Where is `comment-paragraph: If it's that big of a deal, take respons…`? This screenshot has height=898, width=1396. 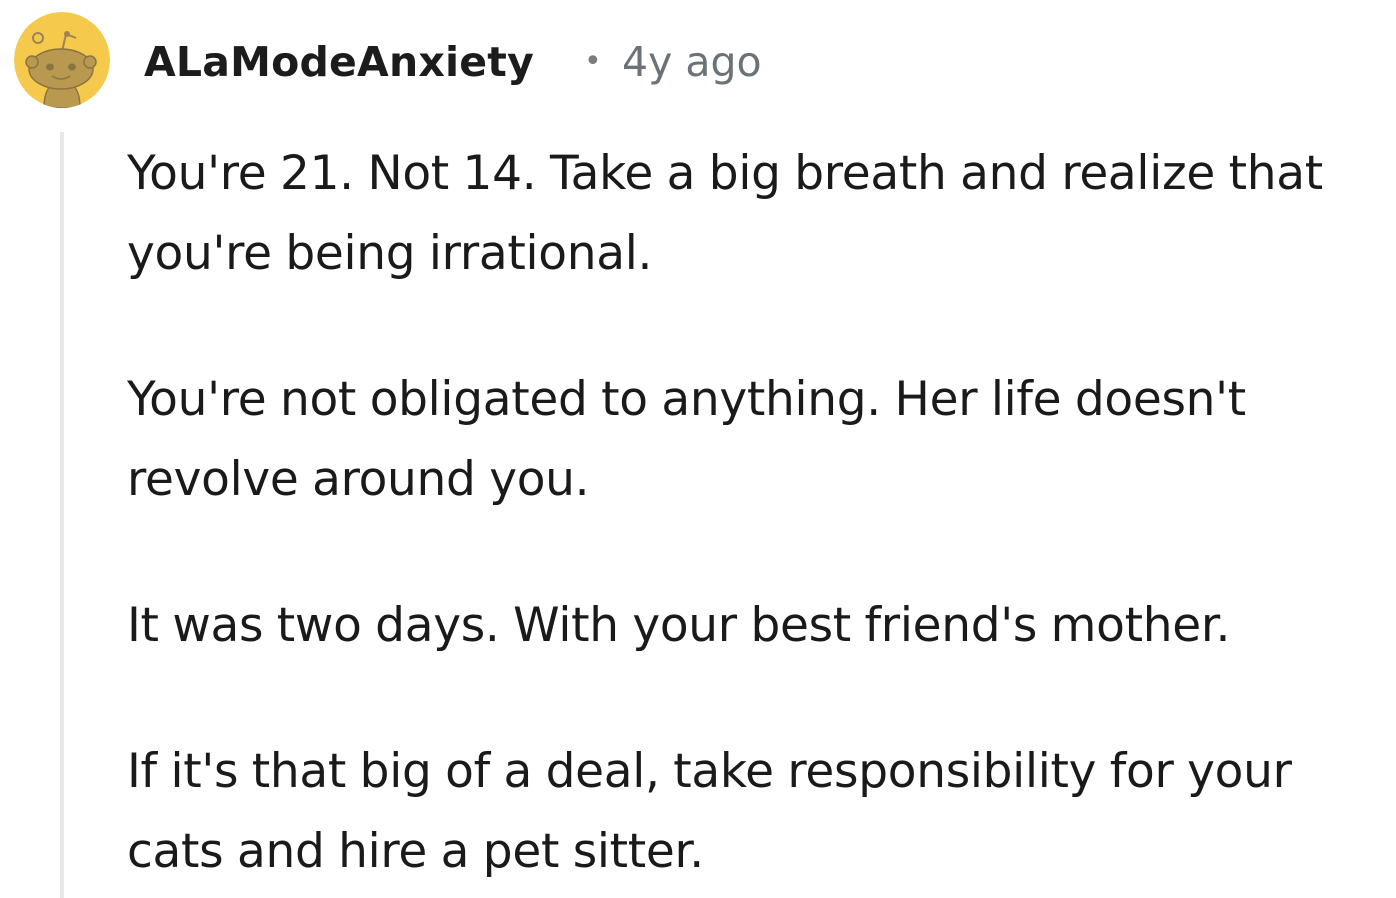 comment-paragraph: If it's that big of a deal, take respons… is located at coordinates (709, 811).